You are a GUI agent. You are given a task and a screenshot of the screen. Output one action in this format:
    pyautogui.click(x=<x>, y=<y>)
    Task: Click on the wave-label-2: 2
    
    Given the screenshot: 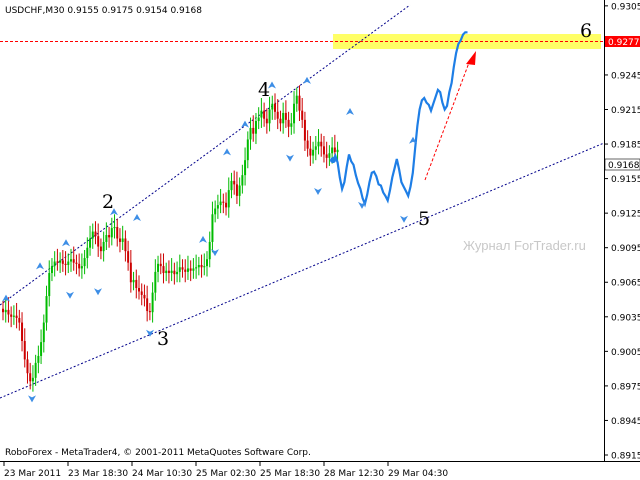 What is the action you would take?
    pyautogui.click(x=108, y=202)
    